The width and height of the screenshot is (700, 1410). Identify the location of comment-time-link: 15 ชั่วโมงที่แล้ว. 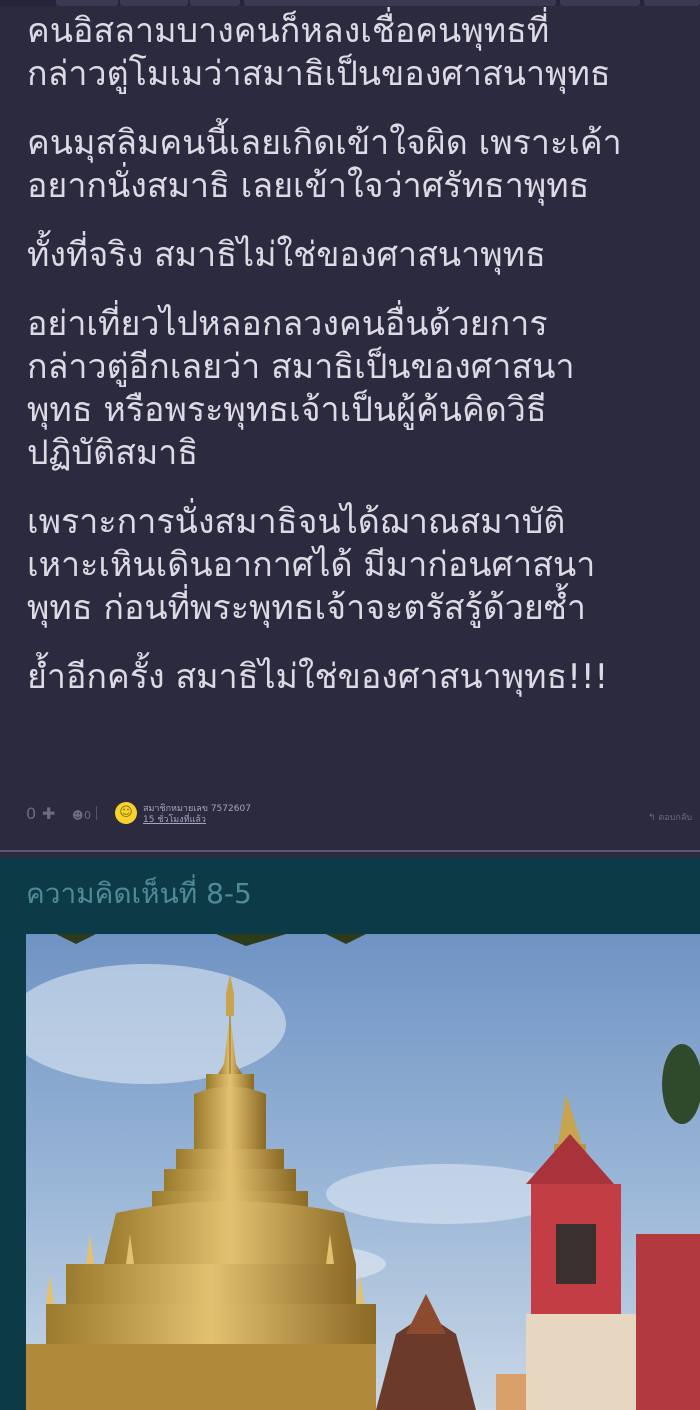
(174, 819).